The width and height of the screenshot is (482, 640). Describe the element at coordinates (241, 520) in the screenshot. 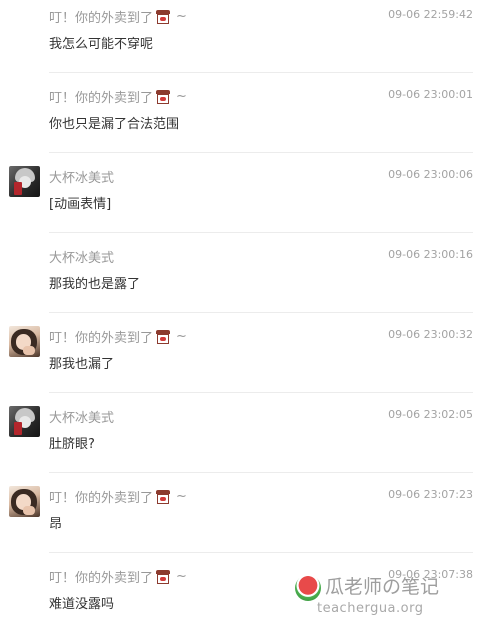

I see `message-item: 叮！你的外卖到了 ~ 09-06 23:07:23 昂` at that location.